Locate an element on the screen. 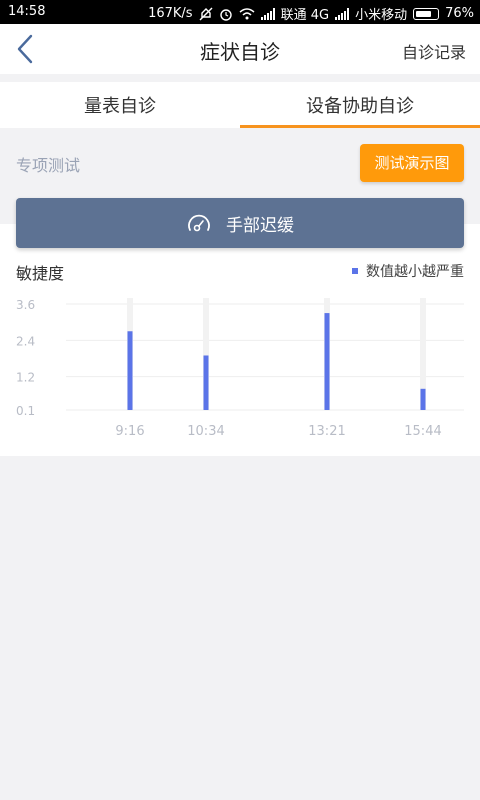 Image resolution: width=480 pixels, height=800 pixels. x-tick-label: 15:44 is located at coordinates (422, 431).